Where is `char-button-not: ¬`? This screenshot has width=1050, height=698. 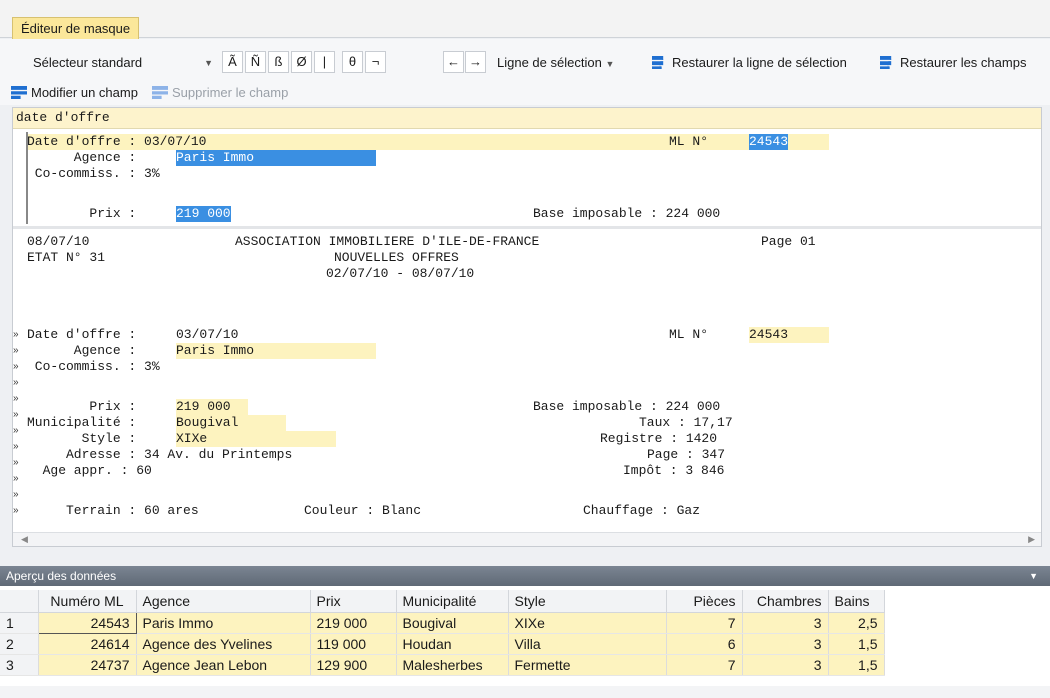
char-button-not: ¬ is located at coordinates (375, 62).